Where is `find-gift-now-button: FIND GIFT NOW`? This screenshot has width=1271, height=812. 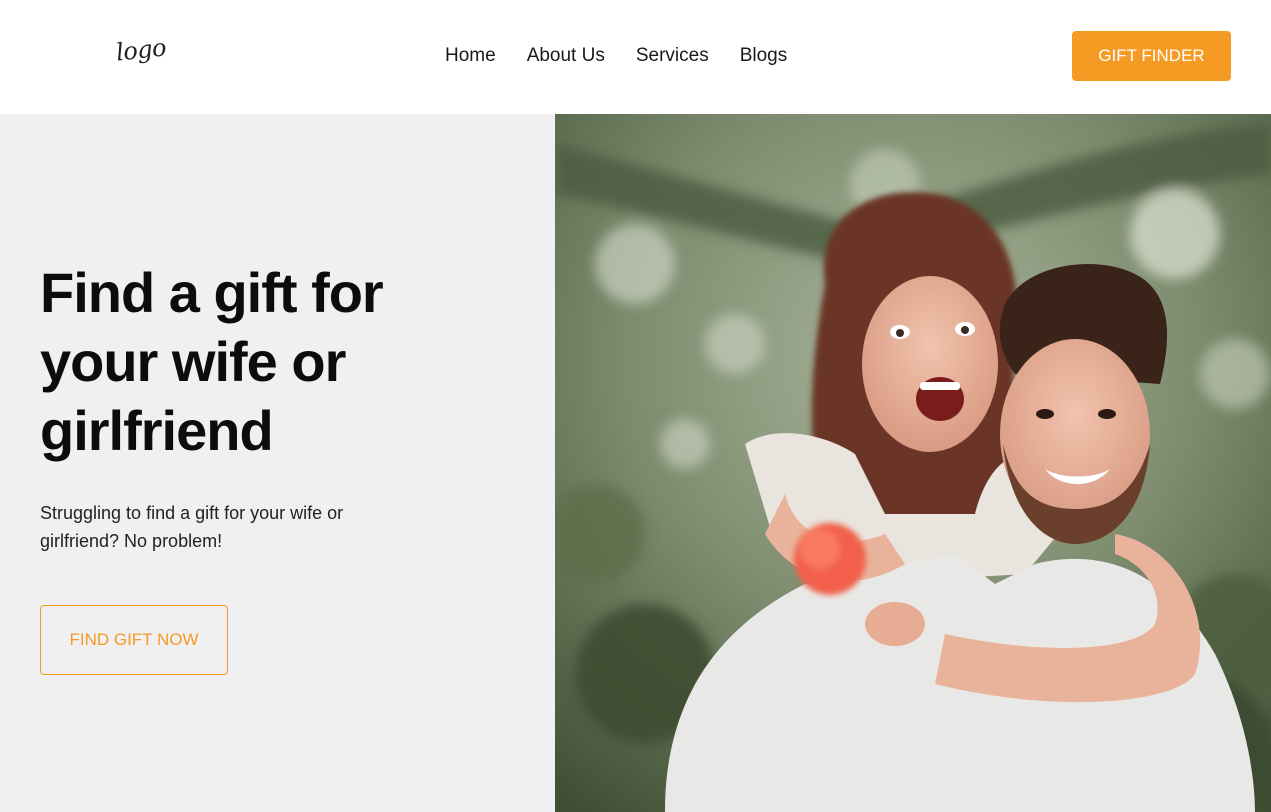
find-gift-now-button: FIND GIFT NOW is located at coordinates (134, 640).